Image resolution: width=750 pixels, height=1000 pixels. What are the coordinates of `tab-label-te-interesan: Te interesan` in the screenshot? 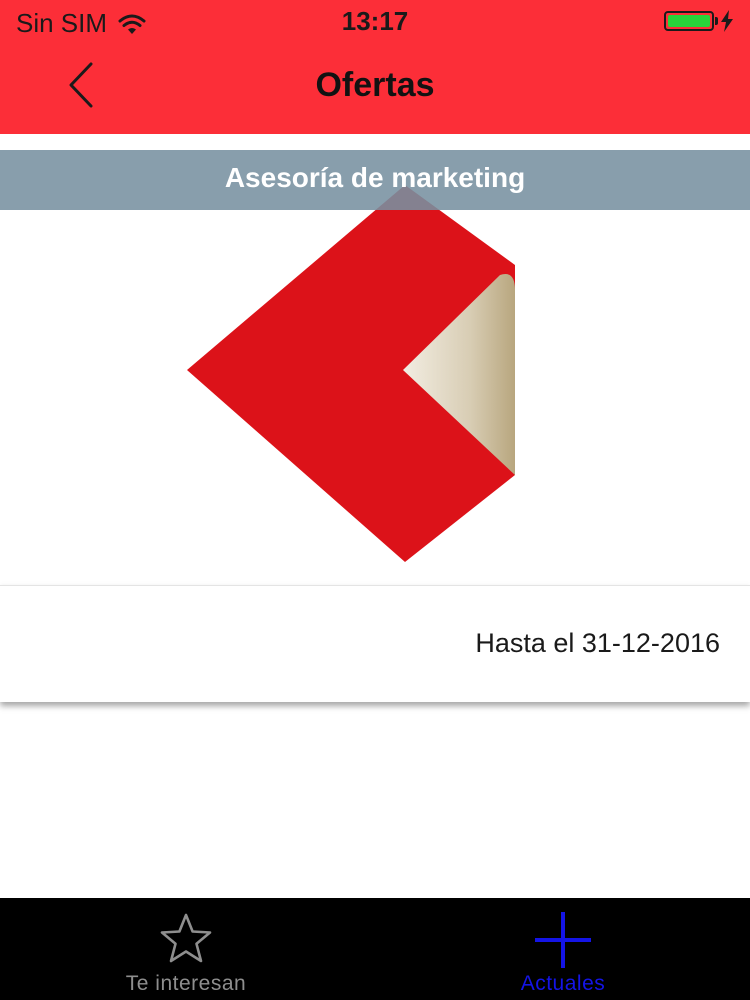 It's located at (186, 983).